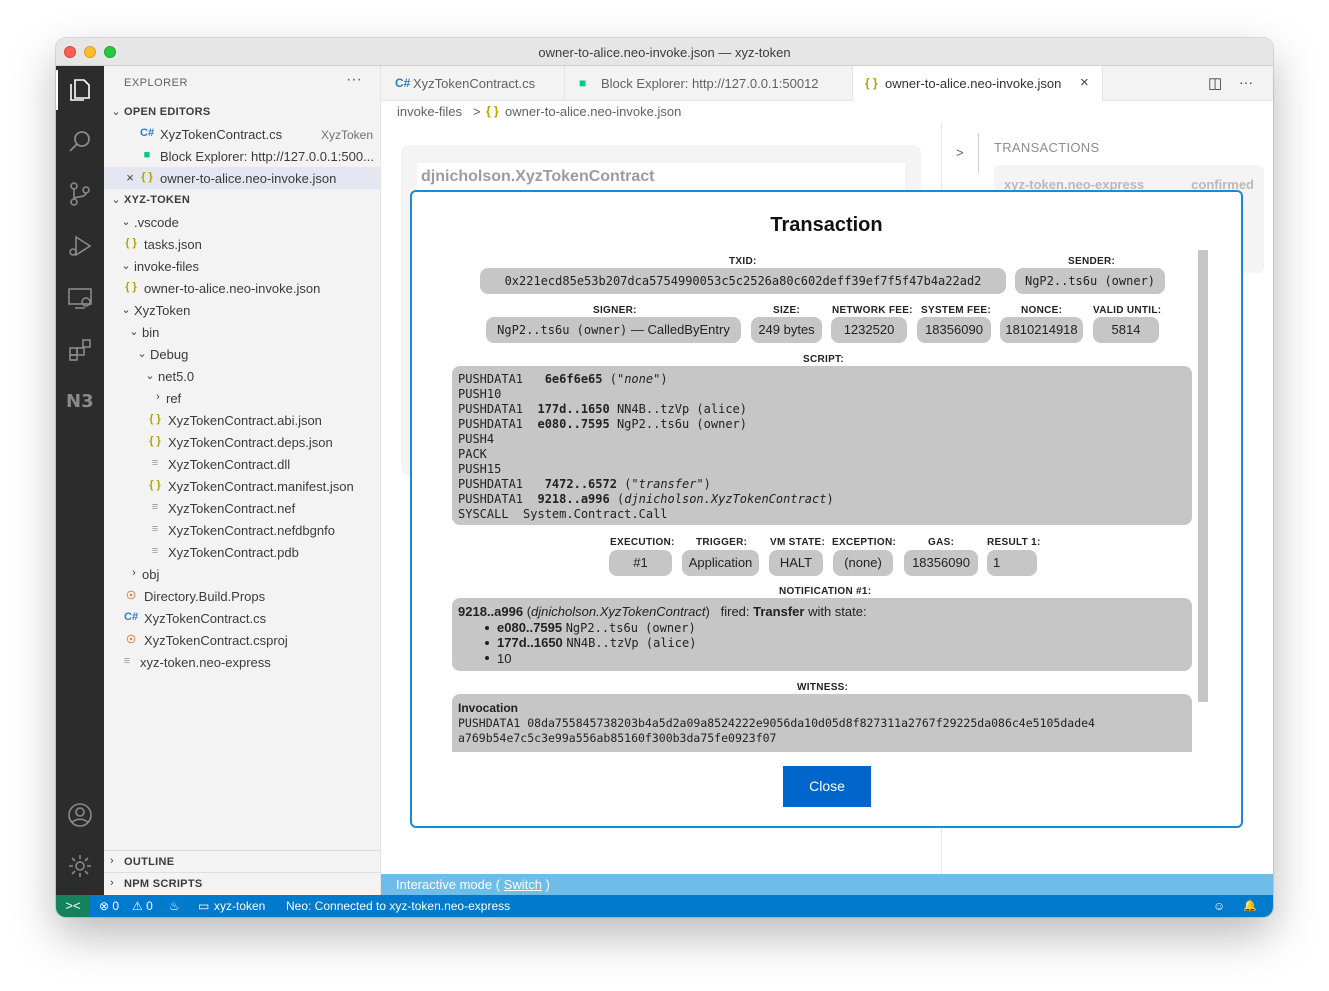 This screenshot has width=1329, height=991. Describe the element at coordinates (242, 244) in the screenshot. I see `tree-item: { } tasks.json` at that location.